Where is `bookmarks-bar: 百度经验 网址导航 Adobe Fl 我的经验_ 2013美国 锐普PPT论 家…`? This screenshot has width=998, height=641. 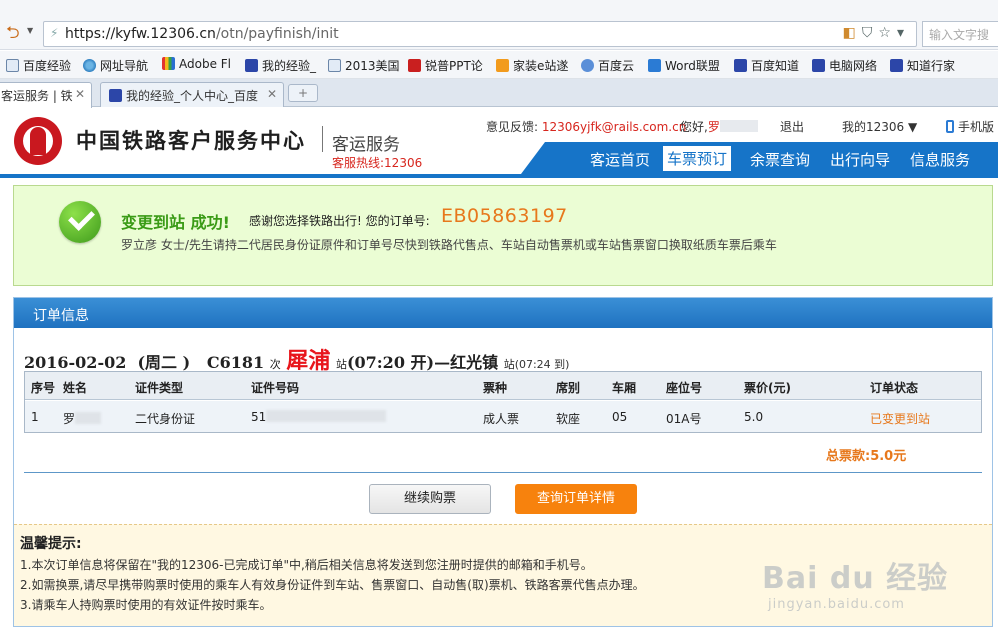
bookmarks-bar: 百度经验 网址导航 Adobe Fl 我的经验_ 2013美国 锐普PPT论 家… is located at coordinates (499, 65).